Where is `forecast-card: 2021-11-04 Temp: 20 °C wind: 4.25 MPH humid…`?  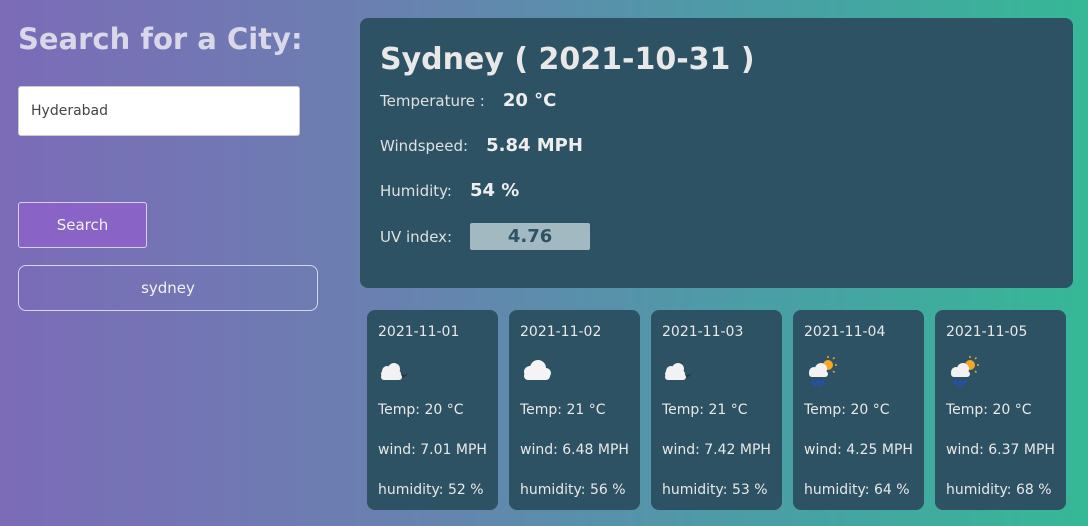
forecast-card: 2021-11-04 Temp: 20 °C wind: 4.25 MPH humid… is located at coordinates (858, 410).